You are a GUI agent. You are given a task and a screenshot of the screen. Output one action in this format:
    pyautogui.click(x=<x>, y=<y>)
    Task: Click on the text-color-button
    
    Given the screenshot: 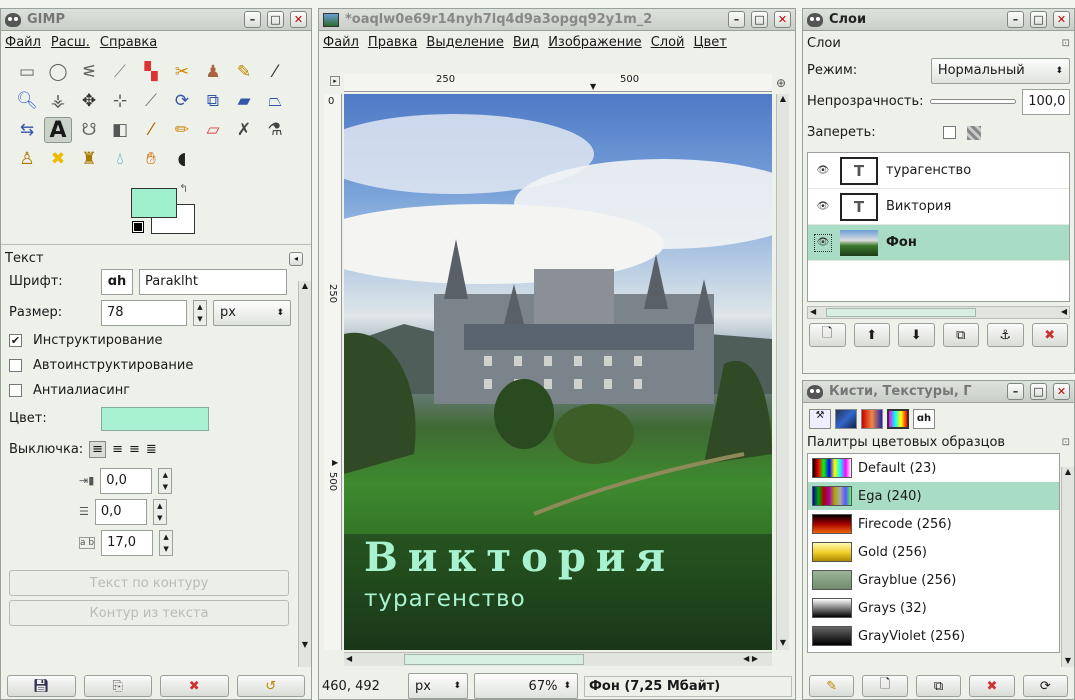 What is the action you would take?
    pyautogui.click(x=155, y=418)
    